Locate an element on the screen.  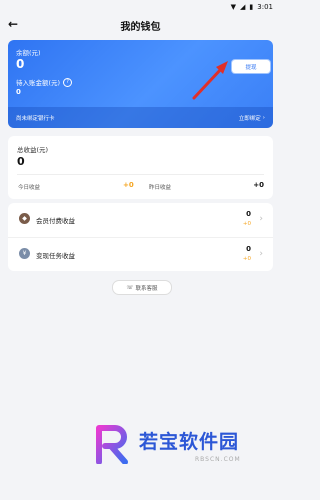
withdraw-button: 提现 is located at coordinates (251, 66).